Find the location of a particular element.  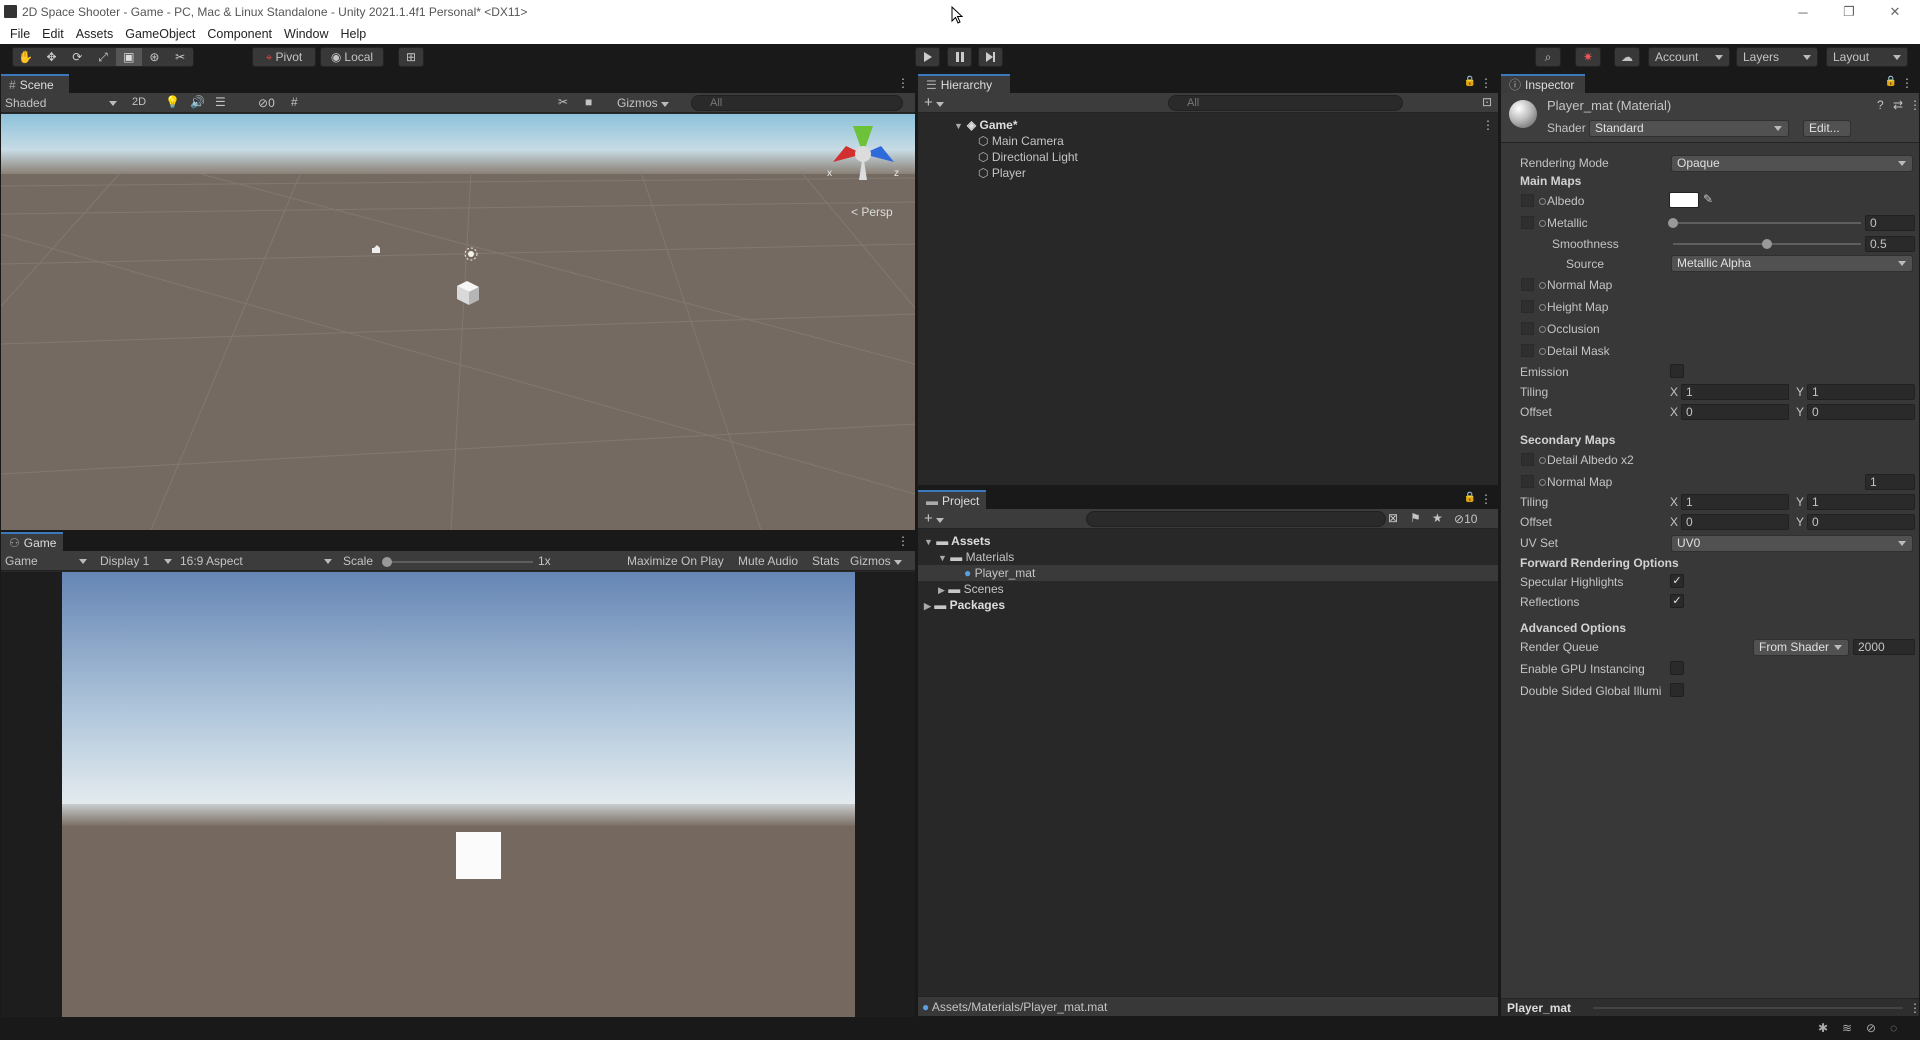

specular-checkbox: ✓ is located at coordinates (1677, 581).